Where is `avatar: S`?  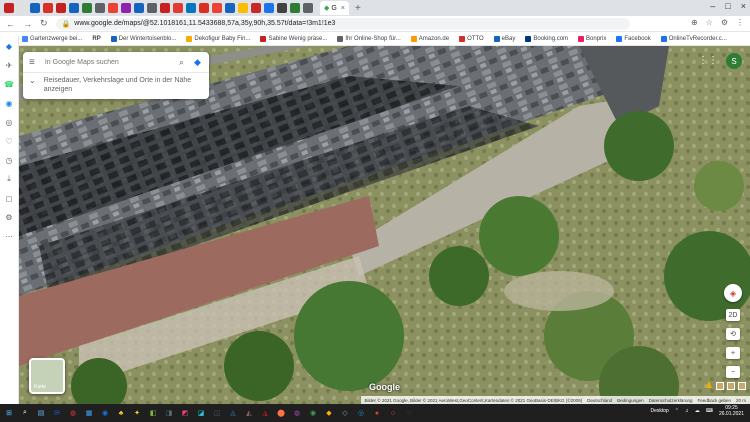 avatar: S is located at coordinates (734, 61).